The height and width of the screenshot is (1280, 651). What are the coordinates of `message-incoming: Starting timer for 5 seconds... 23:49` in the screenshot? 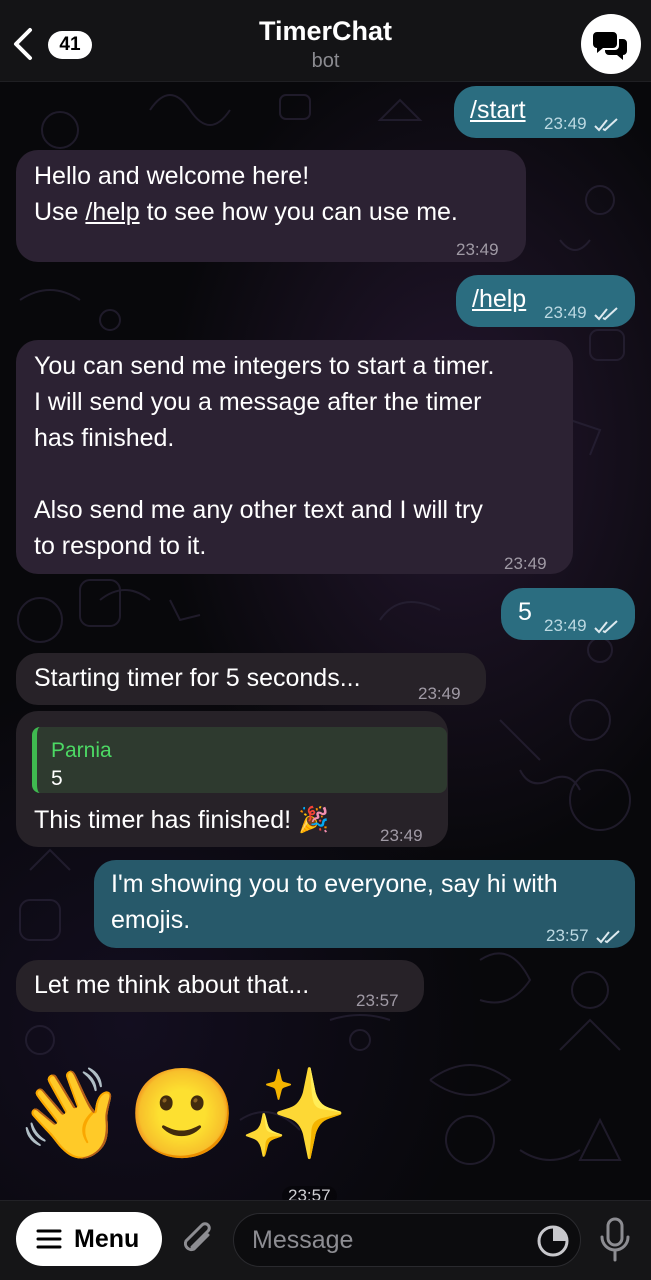 It's located at (251, 679).